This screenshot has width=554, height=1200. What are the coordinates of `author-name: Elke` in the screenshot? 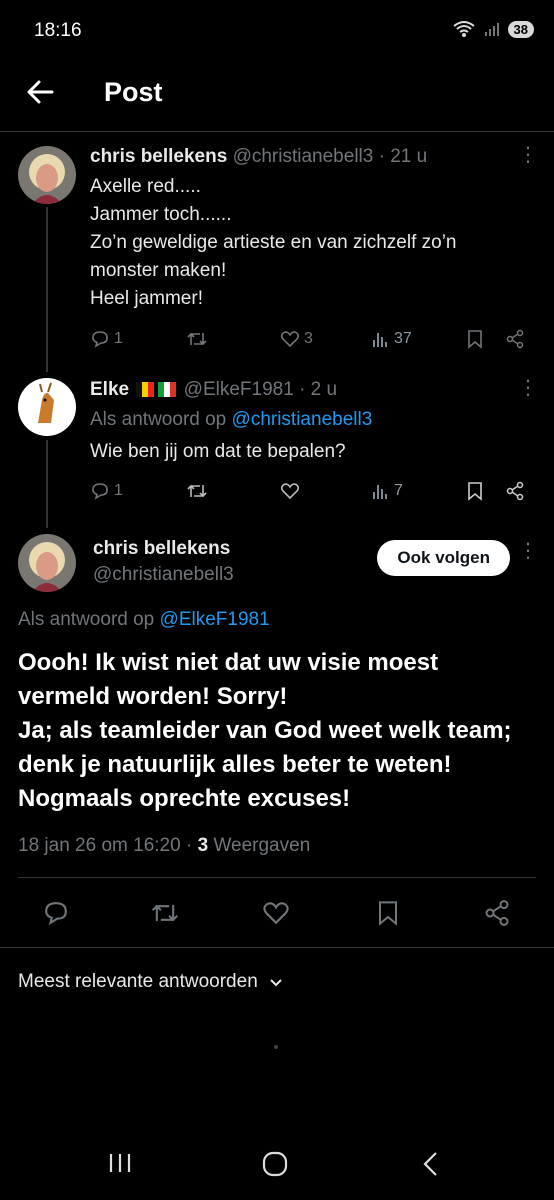 It's located at (109, 389).